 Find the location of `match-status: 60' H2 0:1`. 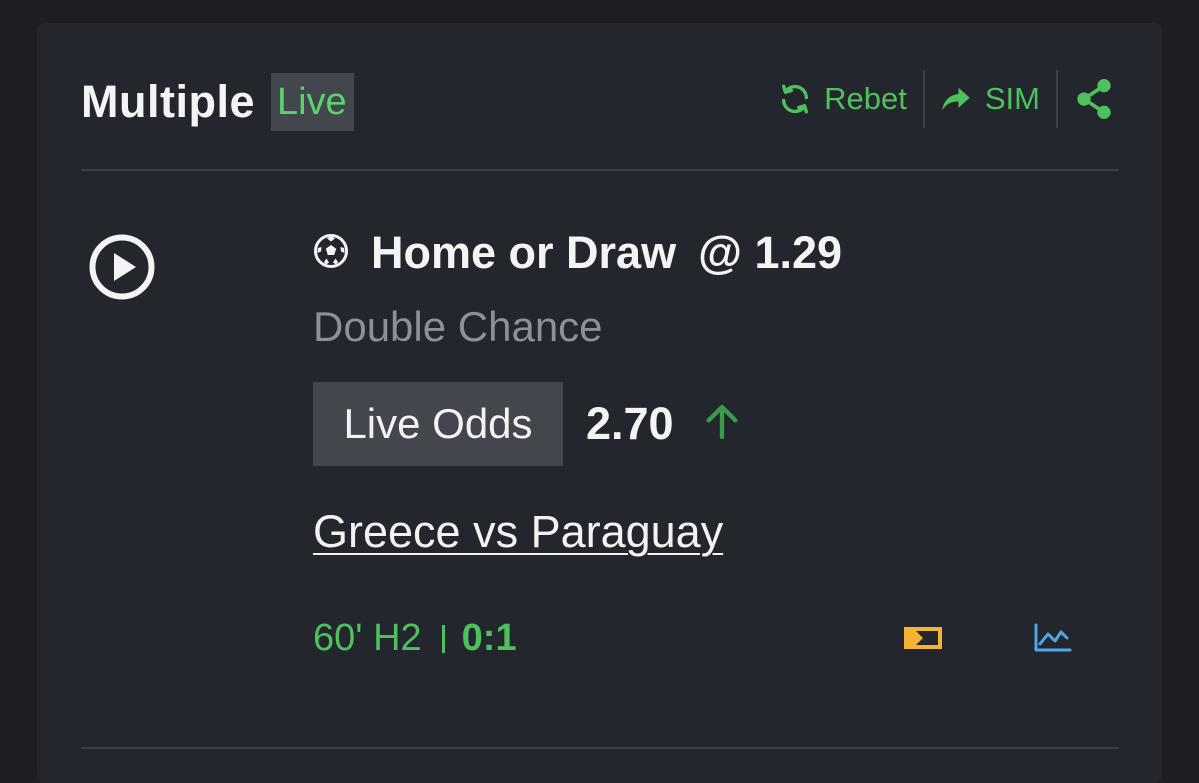

match-status: 60' H2 0:1 is located at coordinates (415, 638).